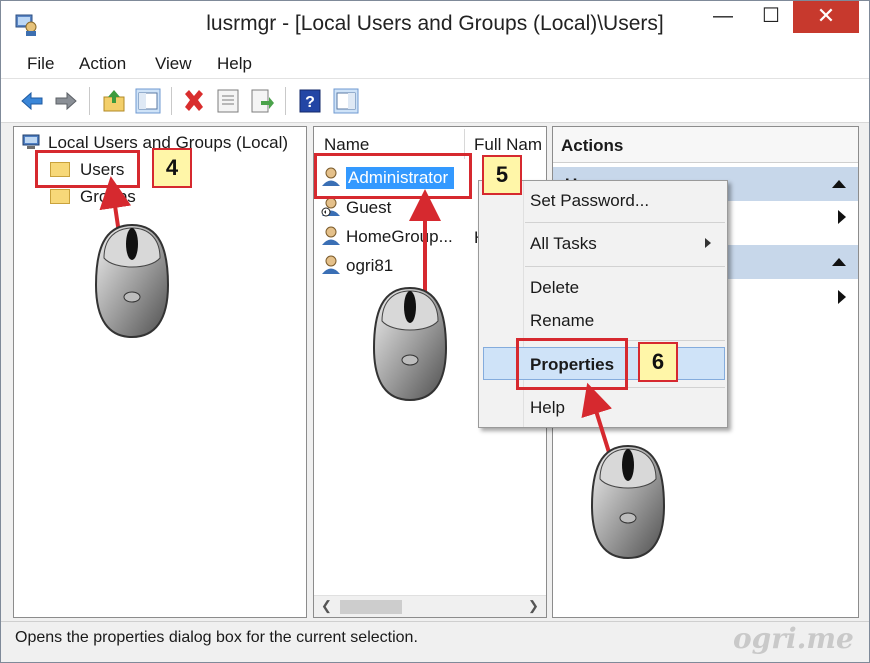 The width and height of the screenshot is (870, 663). Describe the element at coordinates (430, 606) in the screenshot. I see `horizontal-scrollbar: ❮ ❯` at that location.